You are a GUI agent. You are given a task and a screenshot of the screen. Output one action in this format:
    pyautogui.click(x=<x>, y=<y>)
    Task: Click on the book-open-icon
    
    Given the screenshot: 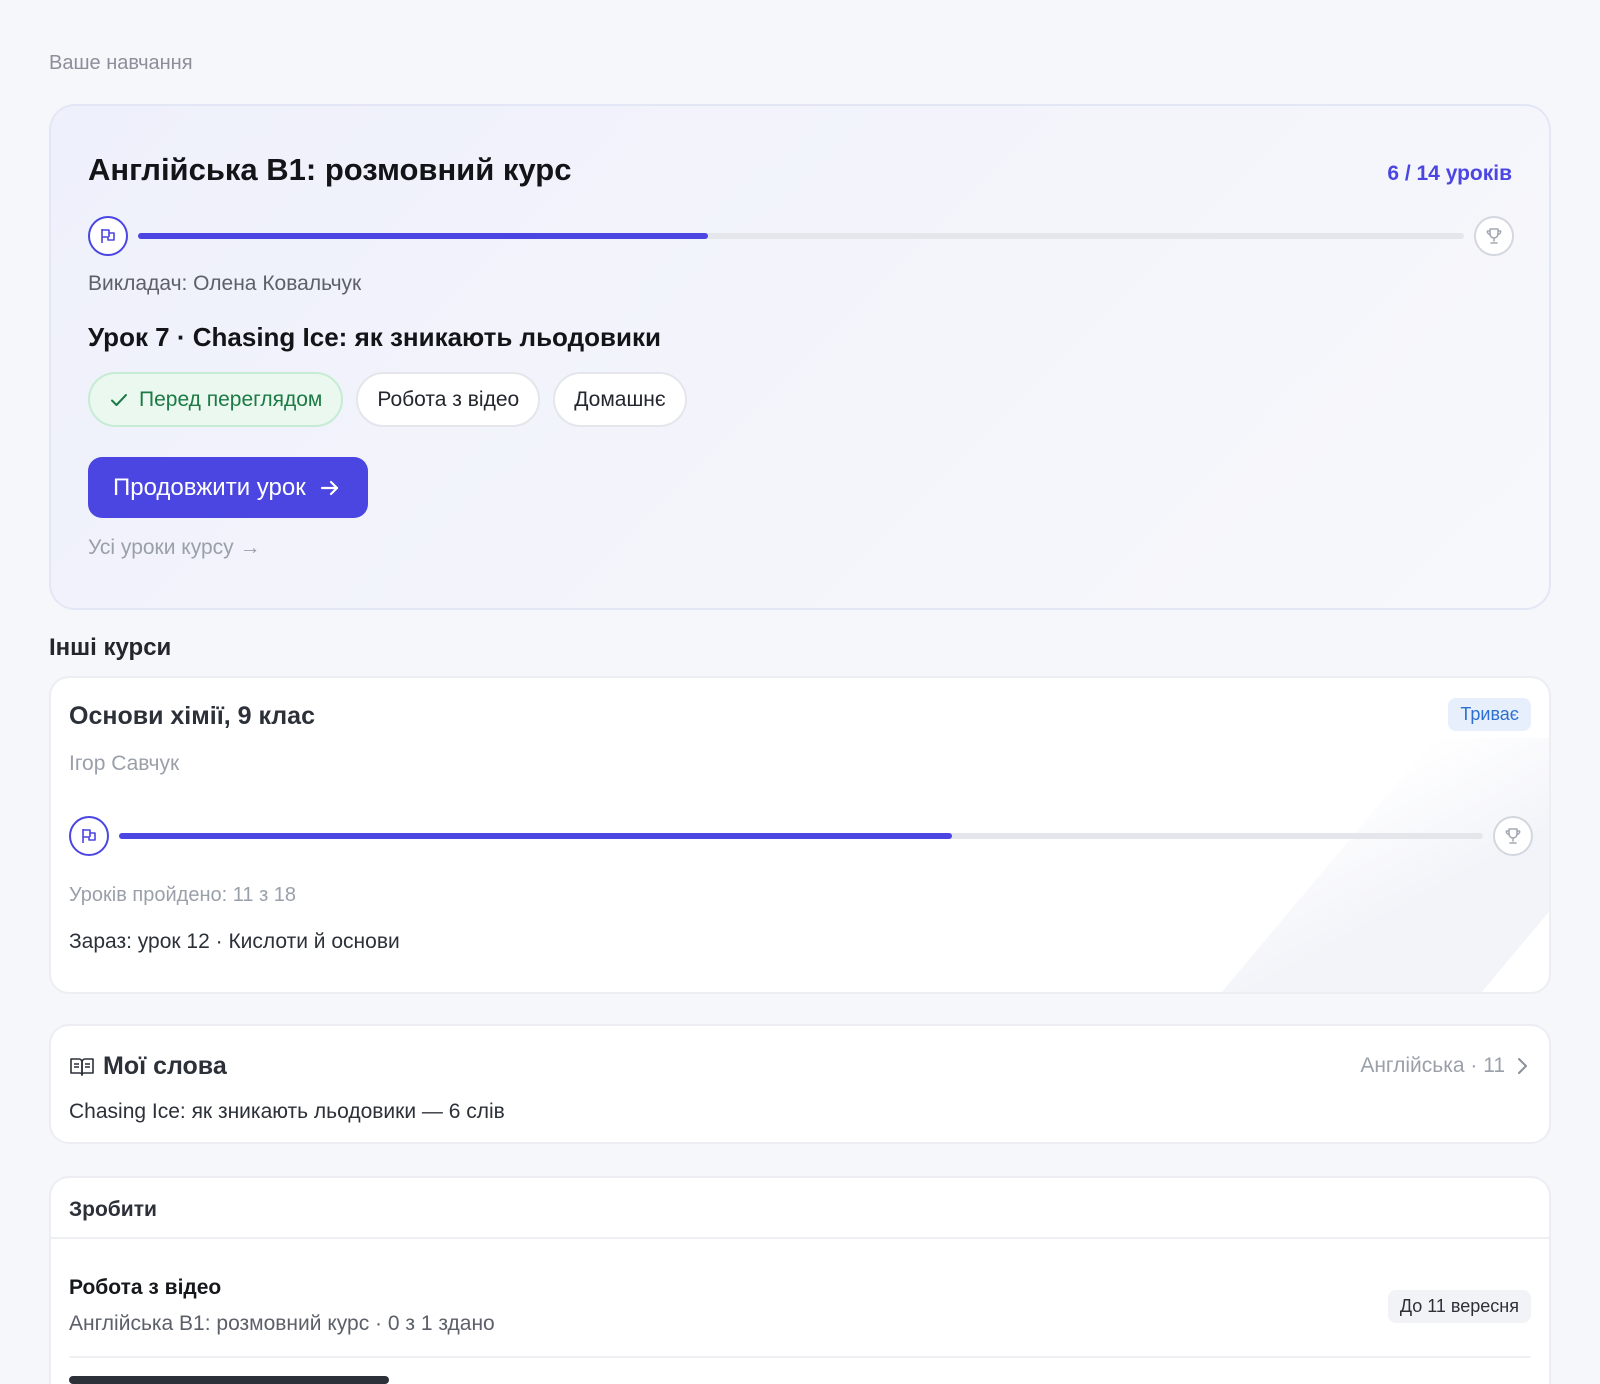 What is the action you would take?
    pyautogui.click(x=82, y=1066)
    